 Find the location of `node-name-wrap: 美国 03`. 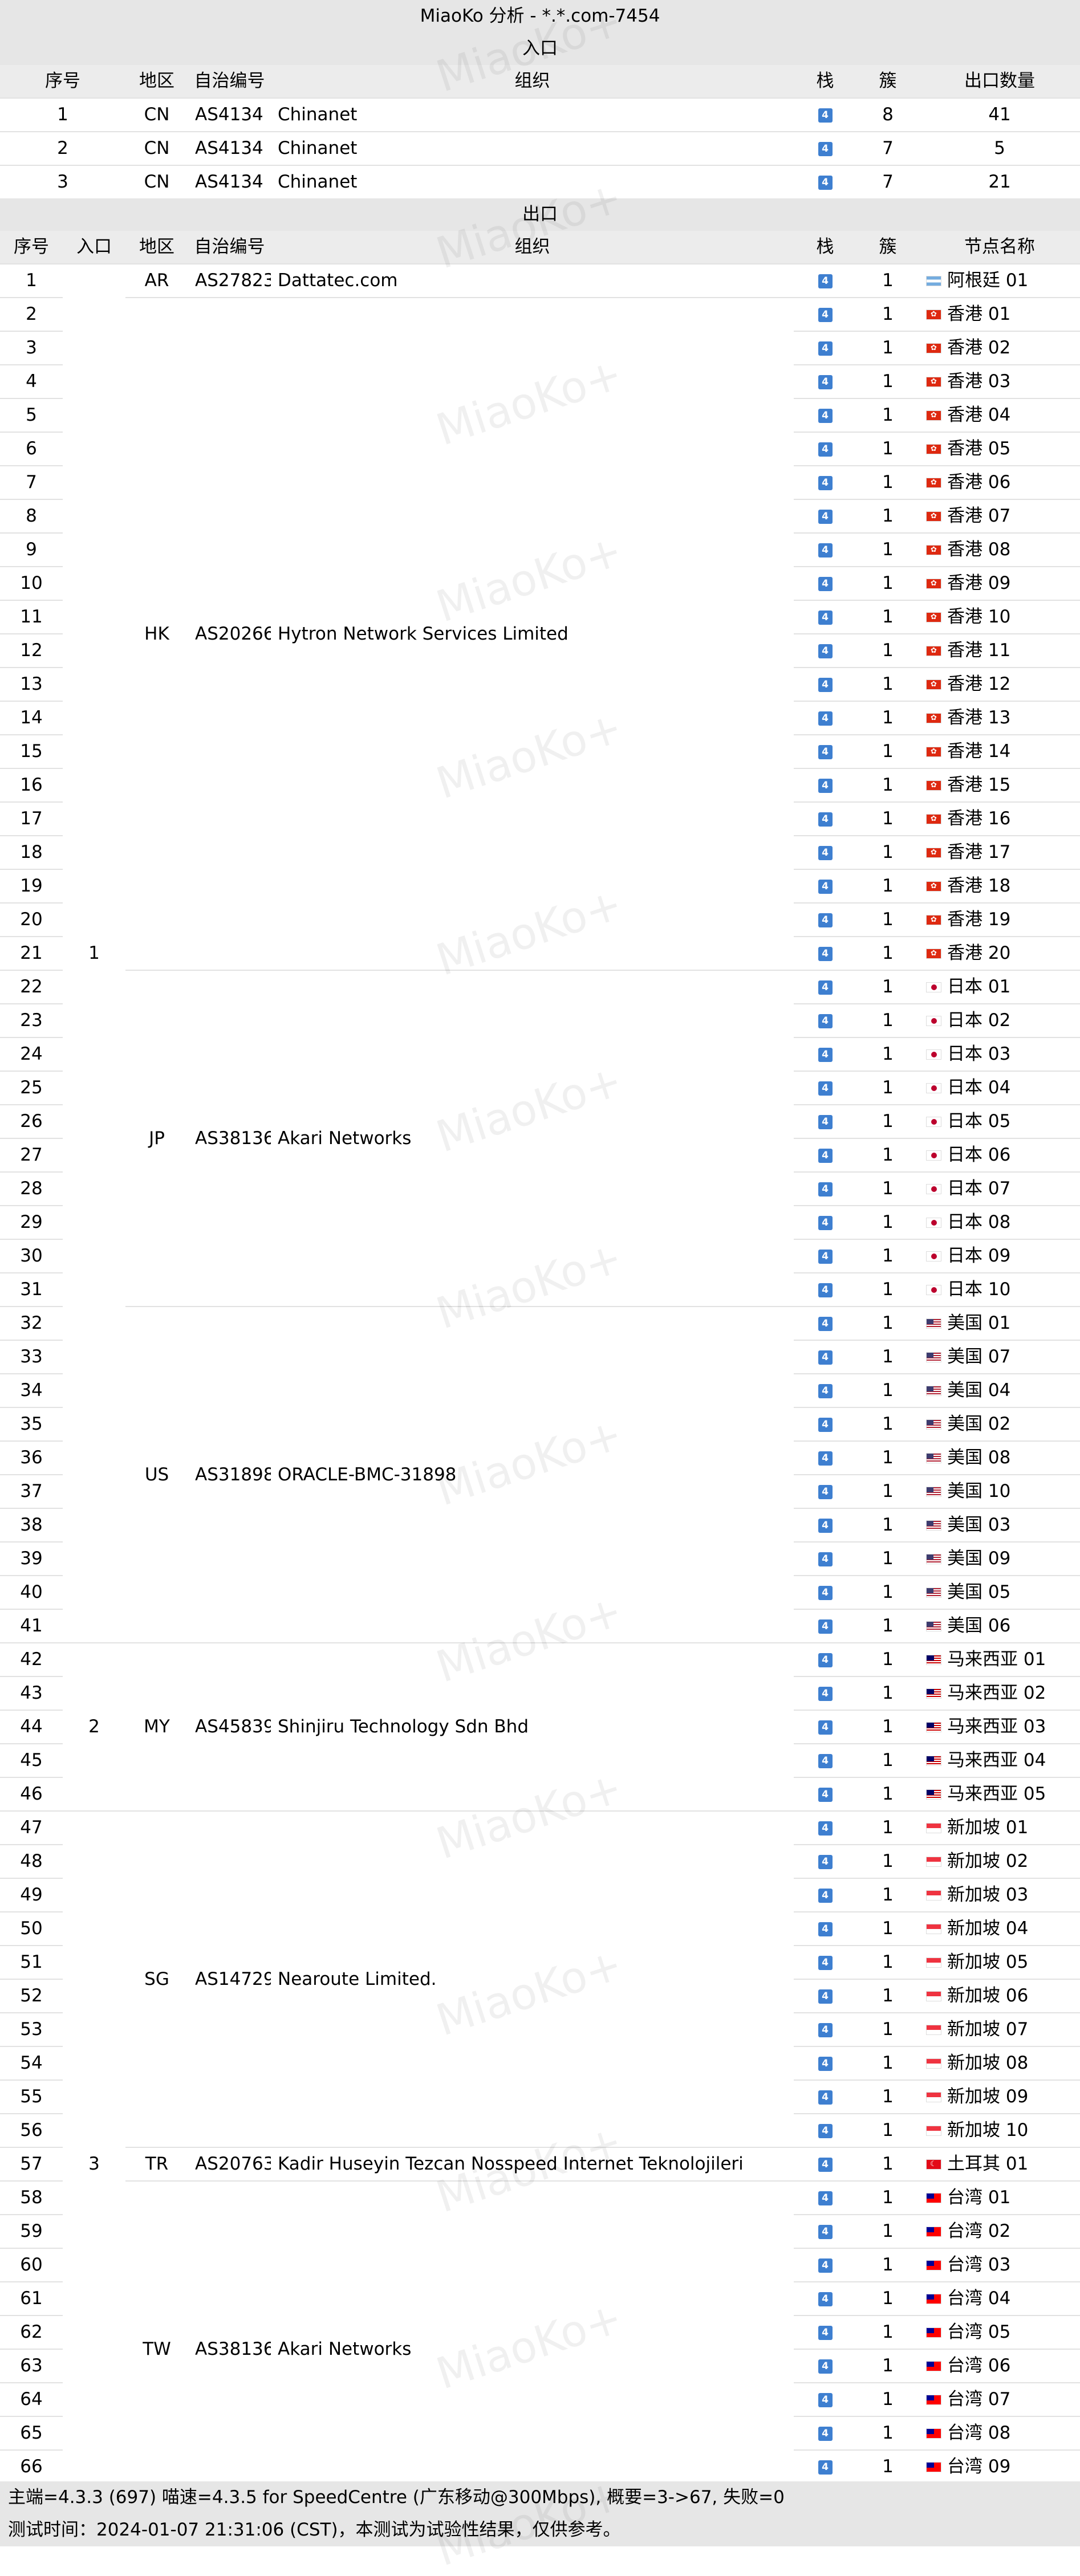

node-name-wrap: 美国 03 is located at coordinates (999, 1525).